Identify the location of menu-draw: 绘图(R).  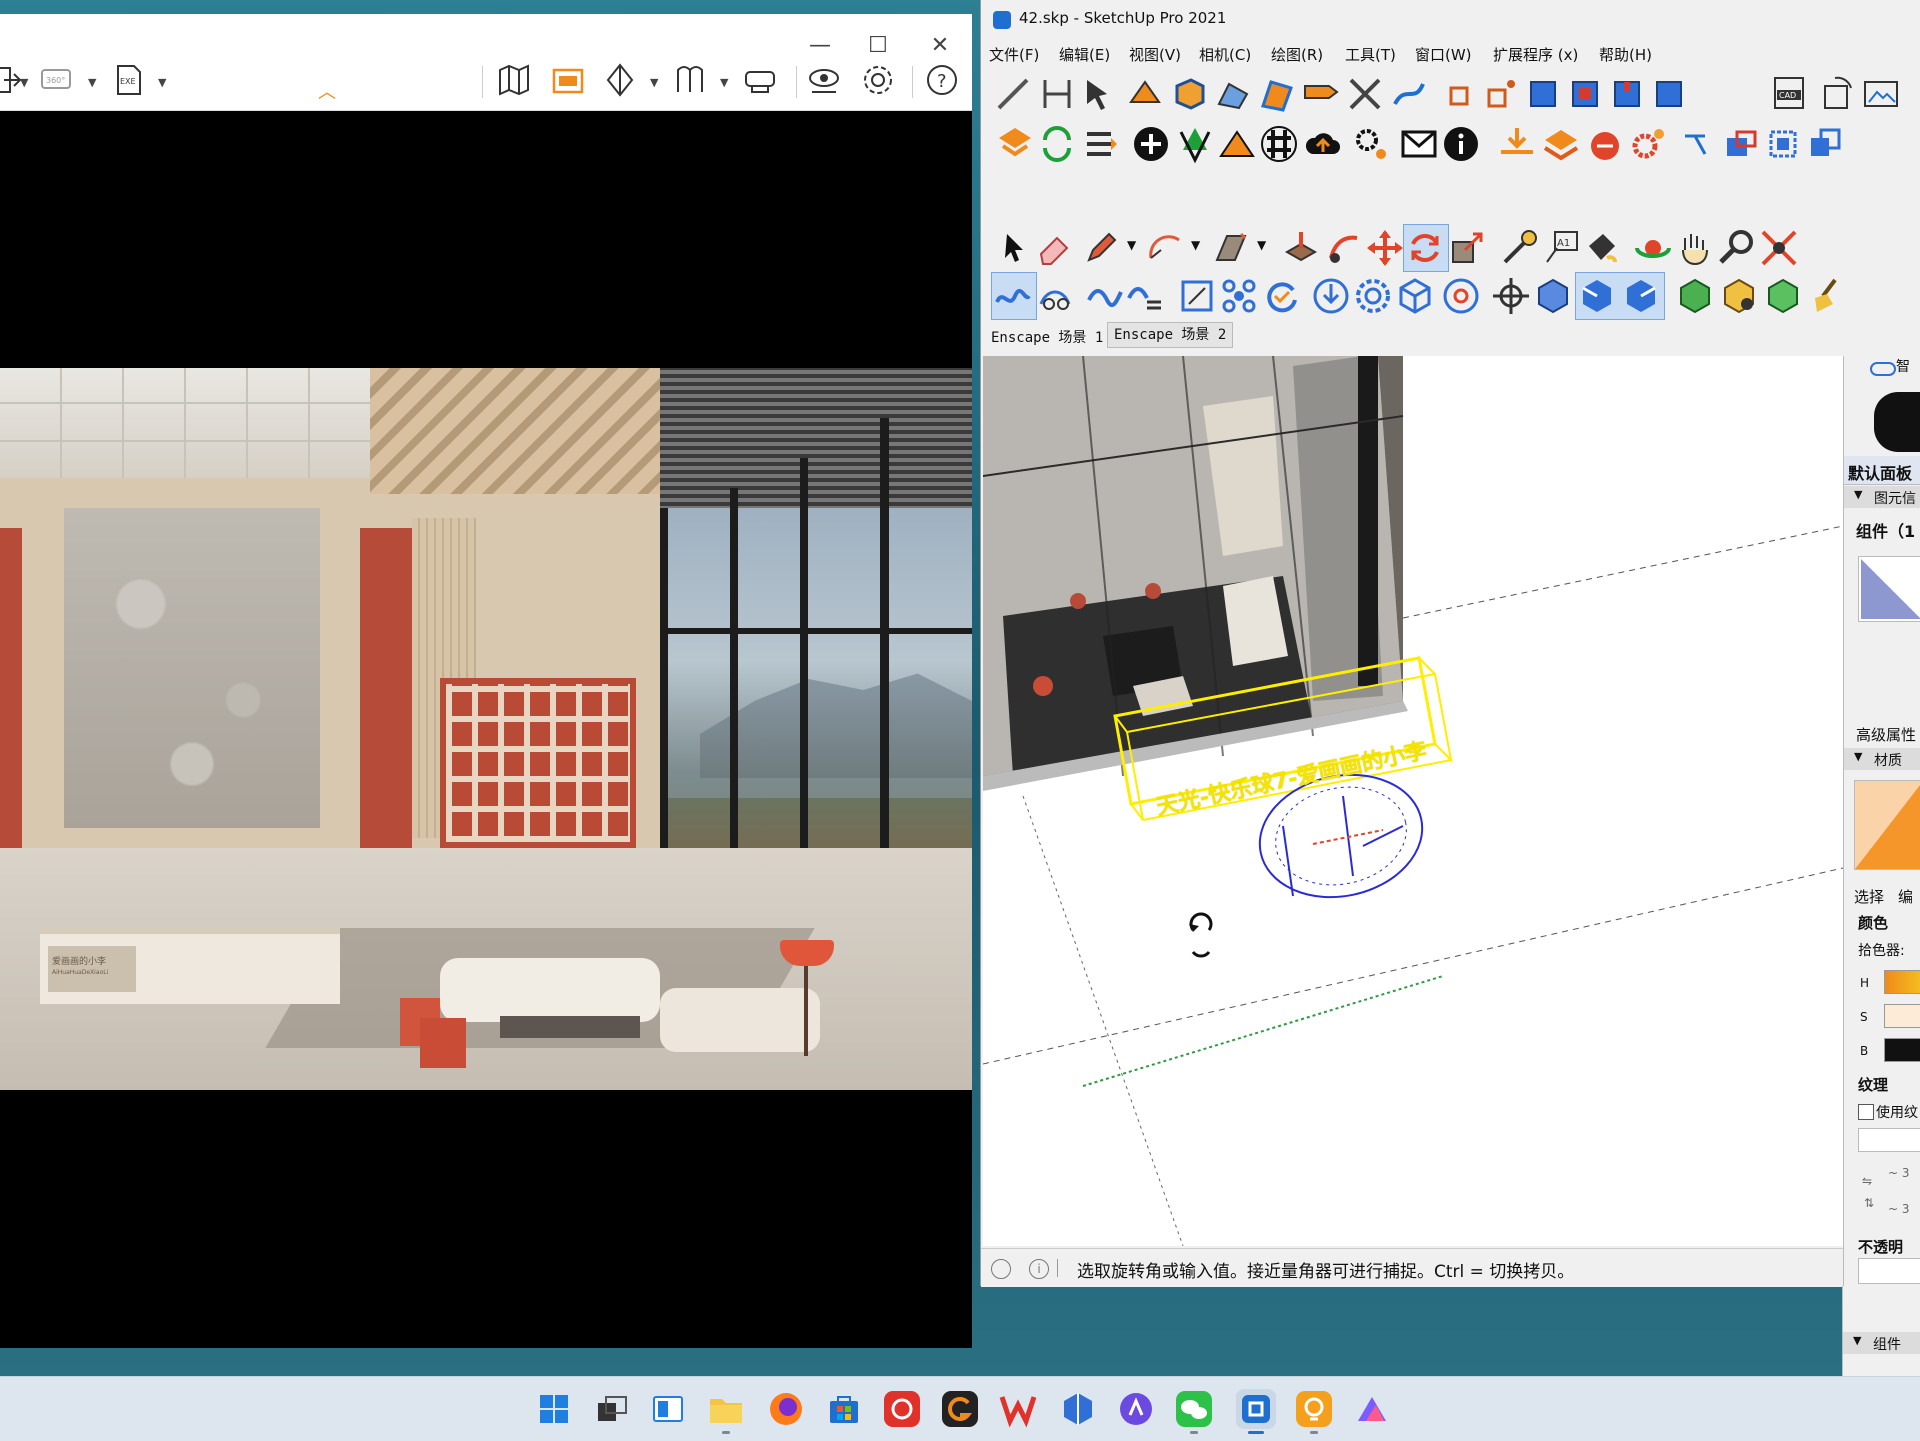
(1297, 55).